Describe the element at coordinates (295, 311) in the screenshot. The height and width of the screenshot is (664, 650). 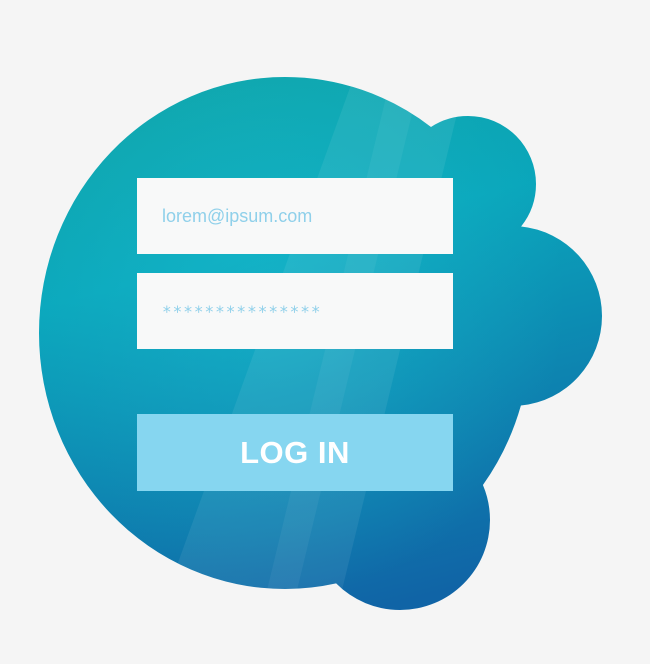
I see `password-field: ***************` at that location.